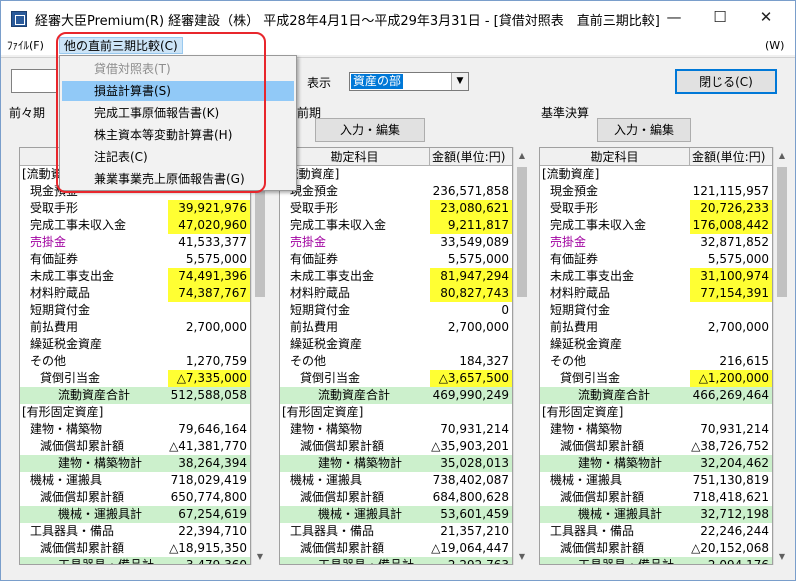 This screenshot has width=796, height=581. What do you see at coordinates (396, 560) in the screenshot?
I see `table-row: 工具器具・備品計 2,292,763` at bounding box center [396, 560].